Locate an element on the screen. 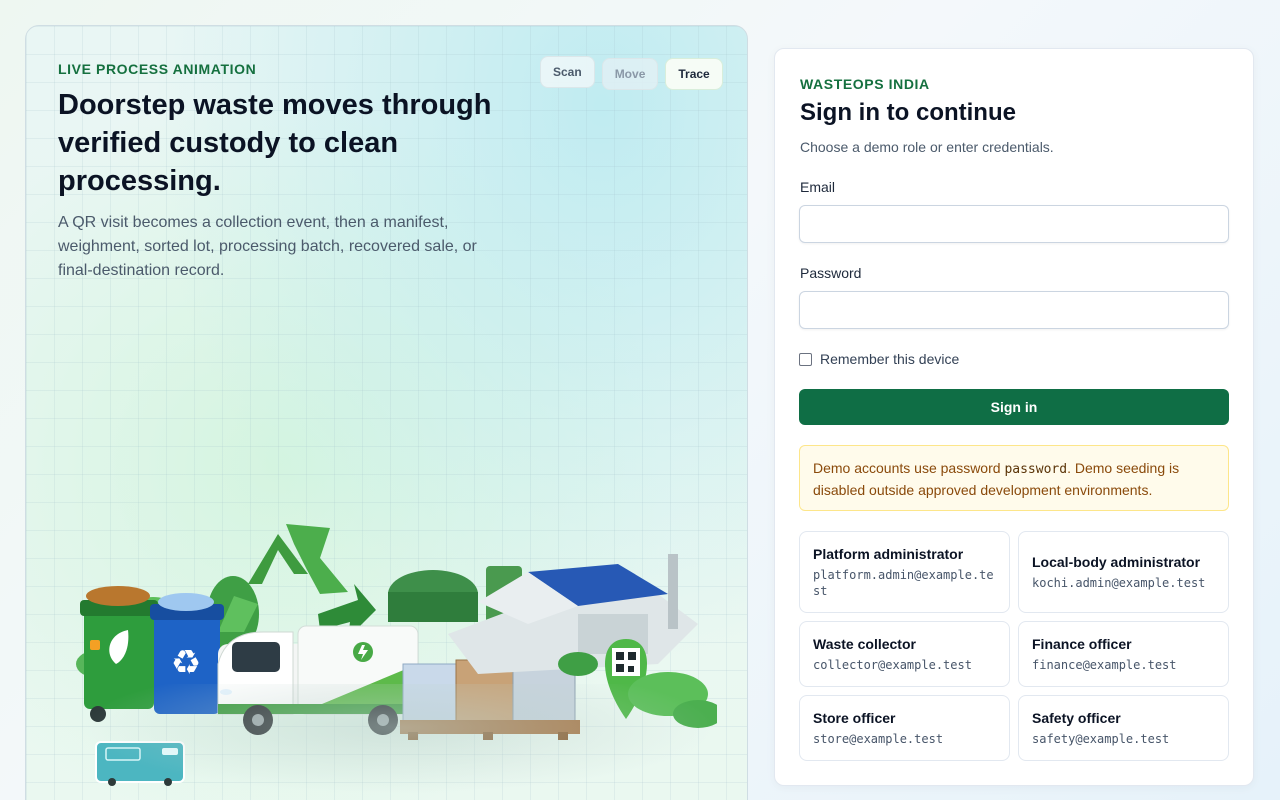  password-input is located at coordinates (1014, 310).